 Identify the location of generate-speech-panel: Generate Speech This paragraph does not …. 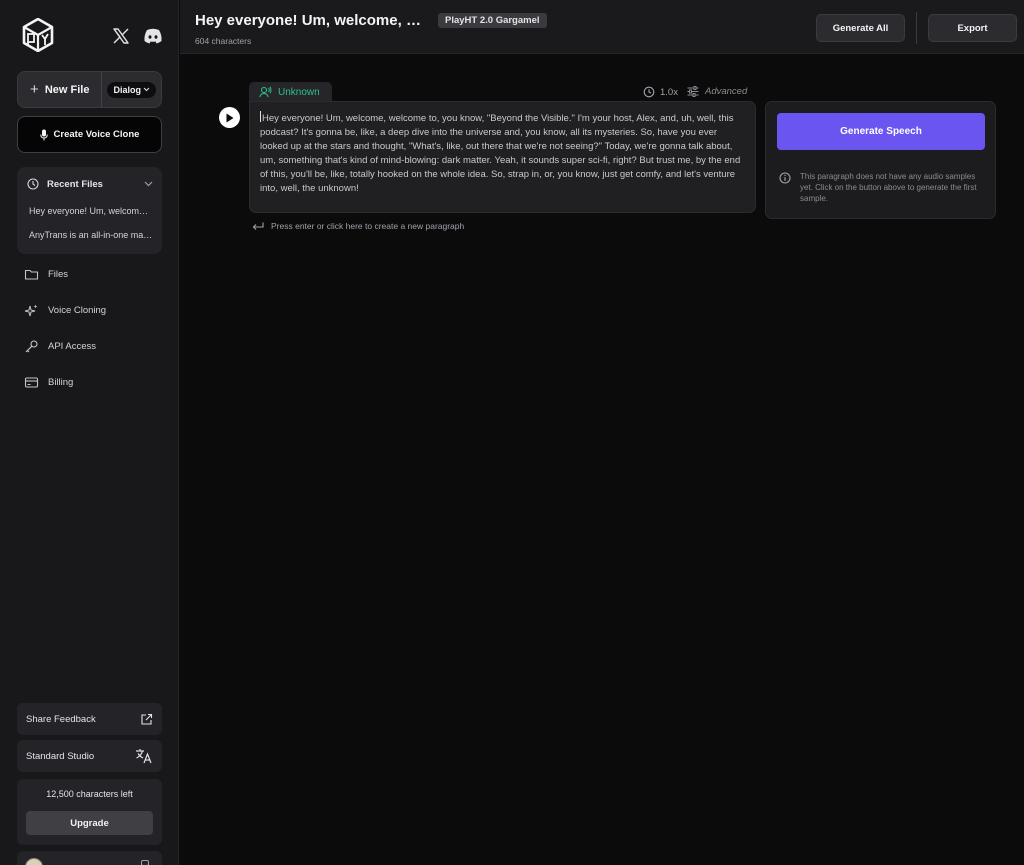
(880, 160).